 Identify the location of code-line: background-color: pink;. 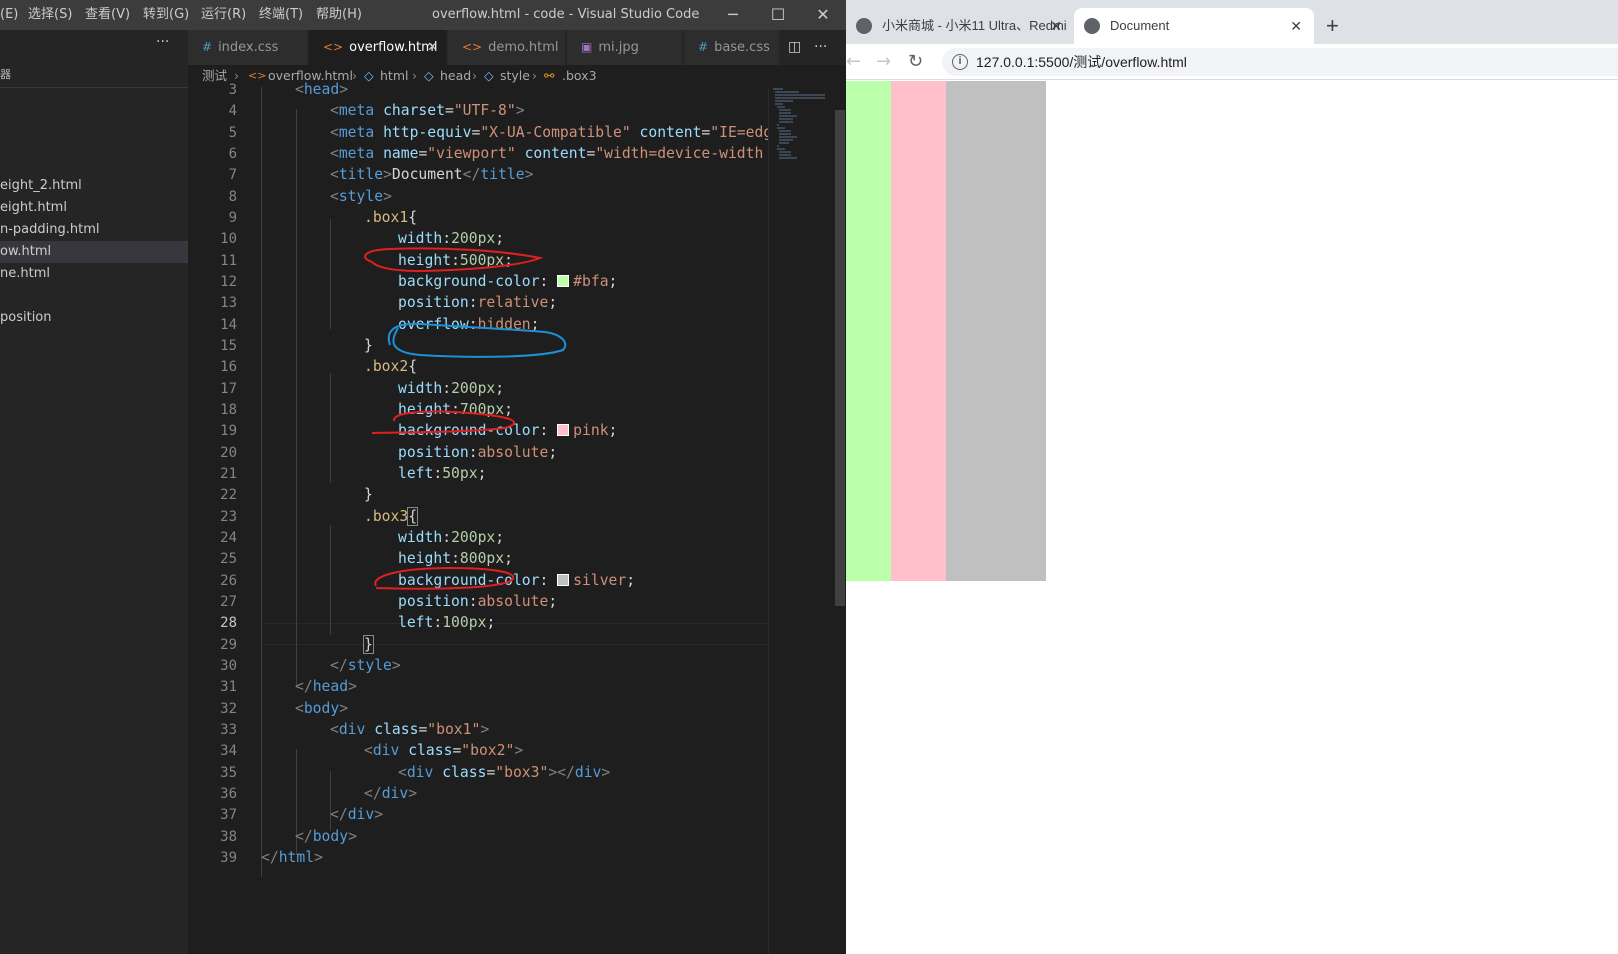
(508, 430).